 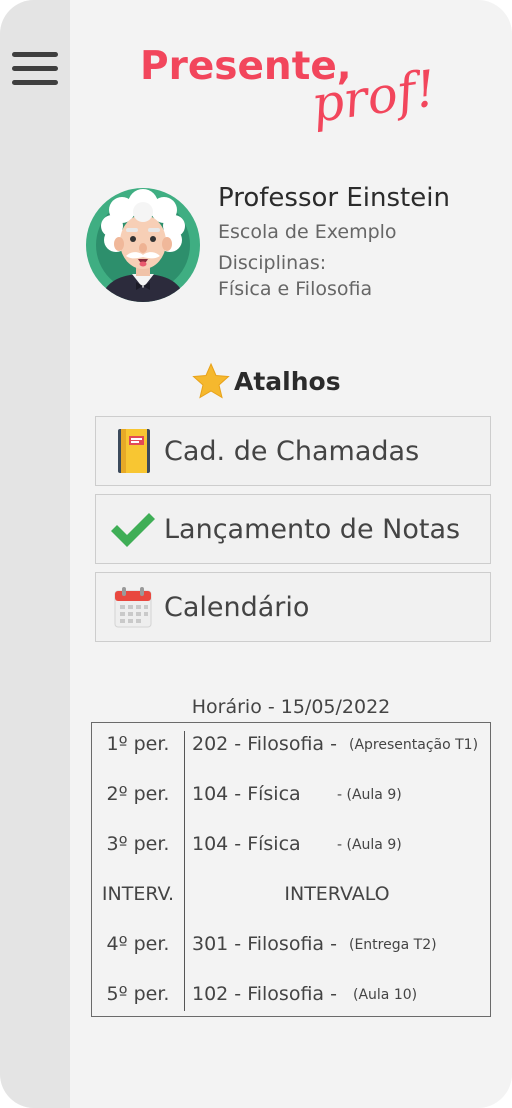 I want to click on schedule-row: 5º per. 102 - Filosofia - (Aula 10), so click(x=291, y=998).